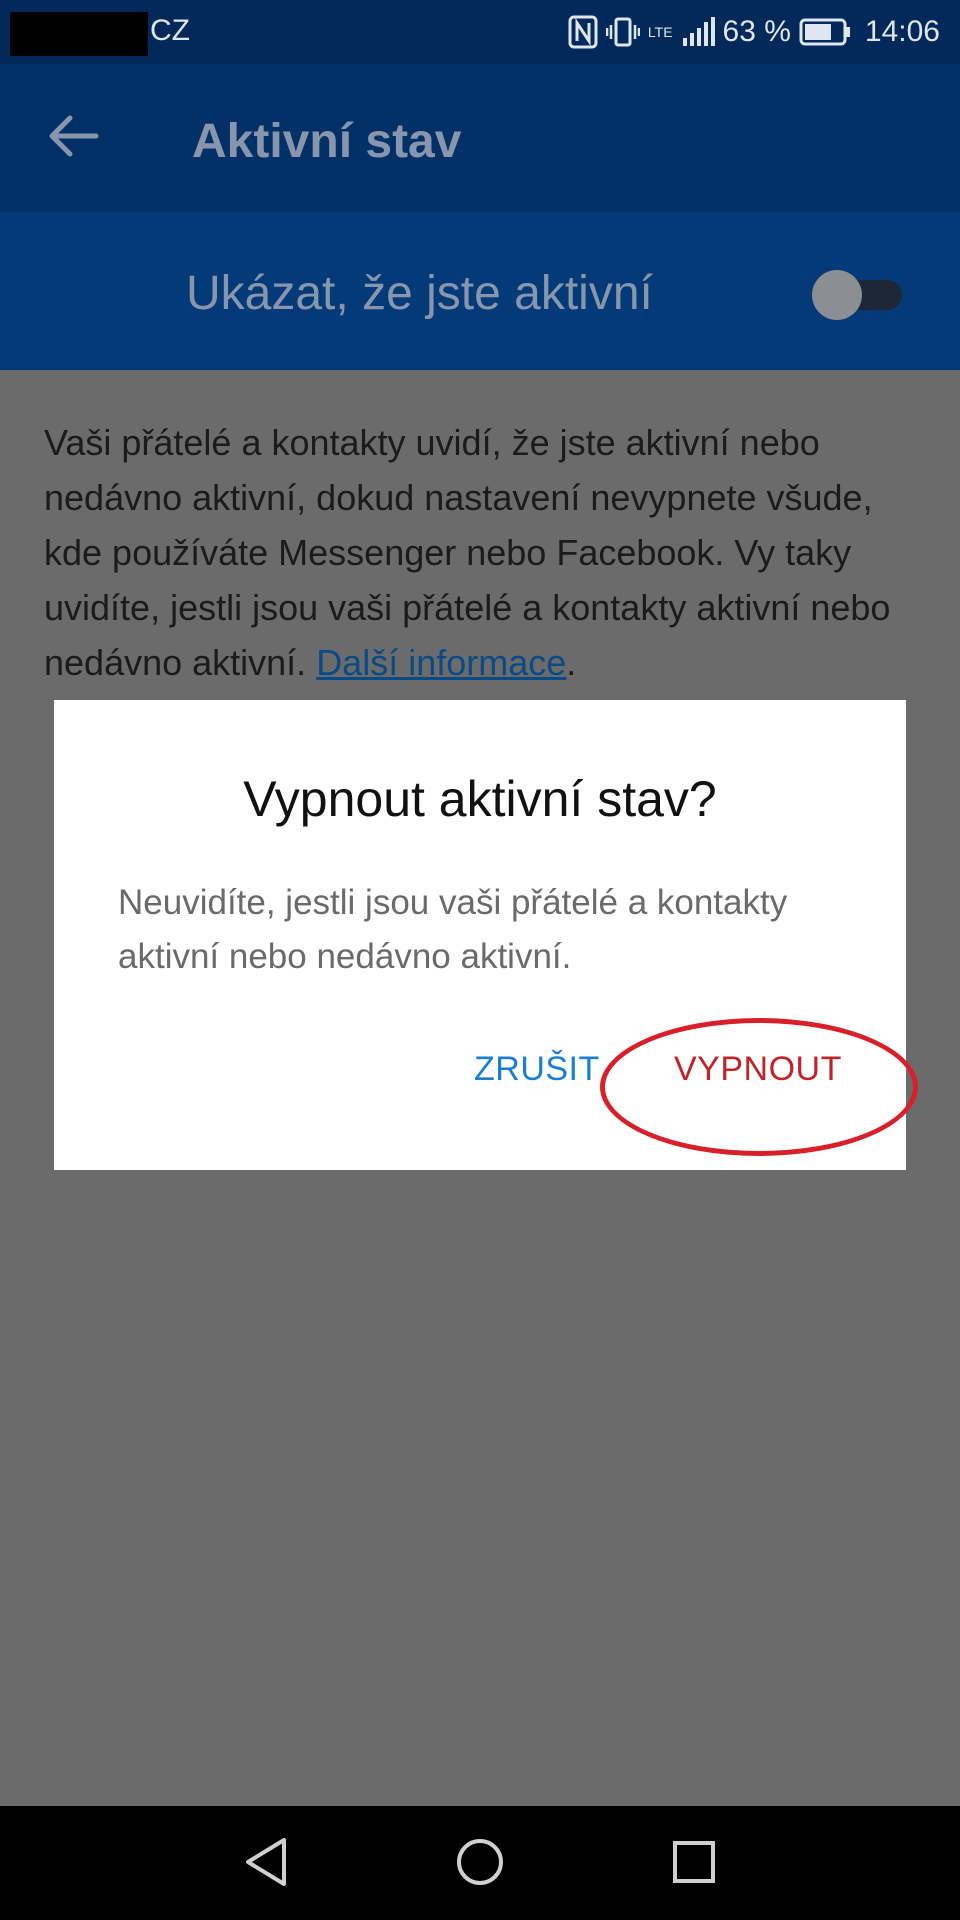 This screenshot has width=960, height=1920. Describe the element at coordinates (480, 799) in the screenshot. I see `dialog-title: Vypnout aktivní stav?` at that location.